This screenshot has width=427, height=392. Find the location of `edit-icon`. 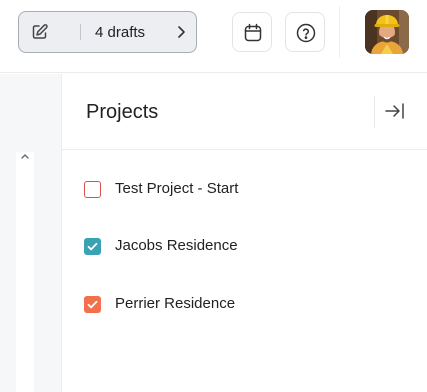

edit-icon is located at coordinates (40, 31).